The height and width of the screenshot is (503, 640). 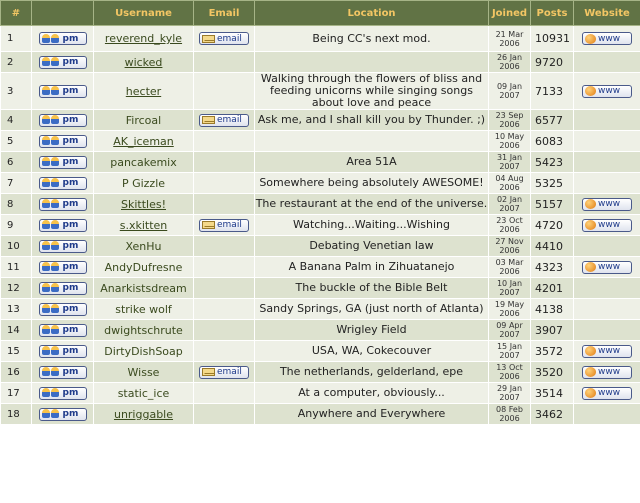 What do you see at coordinates (144, 62) in the screenshot?
I see `username-link: wicked` at bounding box center [144, 62].